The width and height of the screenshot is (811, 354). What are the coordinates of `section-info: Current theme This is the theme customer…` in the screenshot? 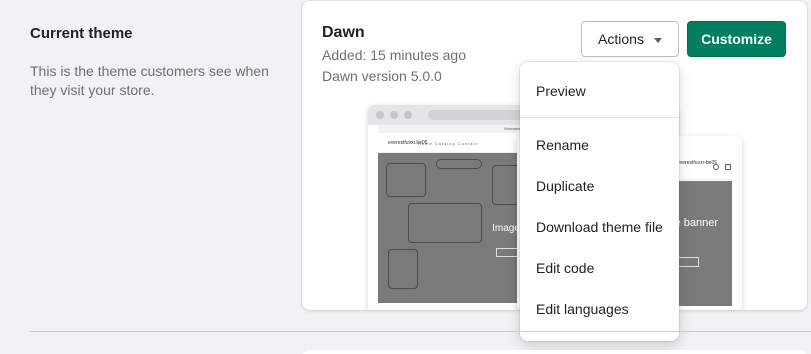 It's located at (155, 62).